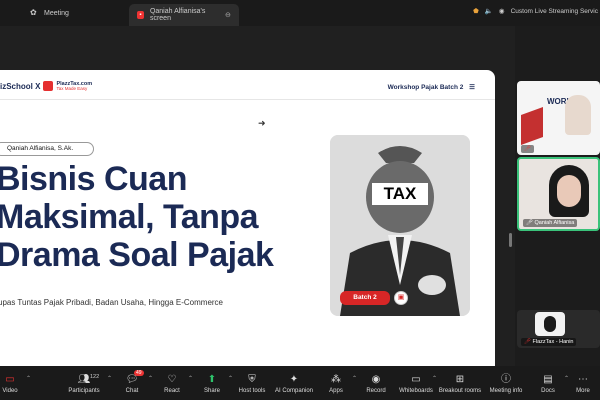 This screenshot has height=400, width=600. Describe the element at coordinates (553, 342) in the screenshot. I see `participant-name-3-text: FlazzTax - Hanin` at that location.